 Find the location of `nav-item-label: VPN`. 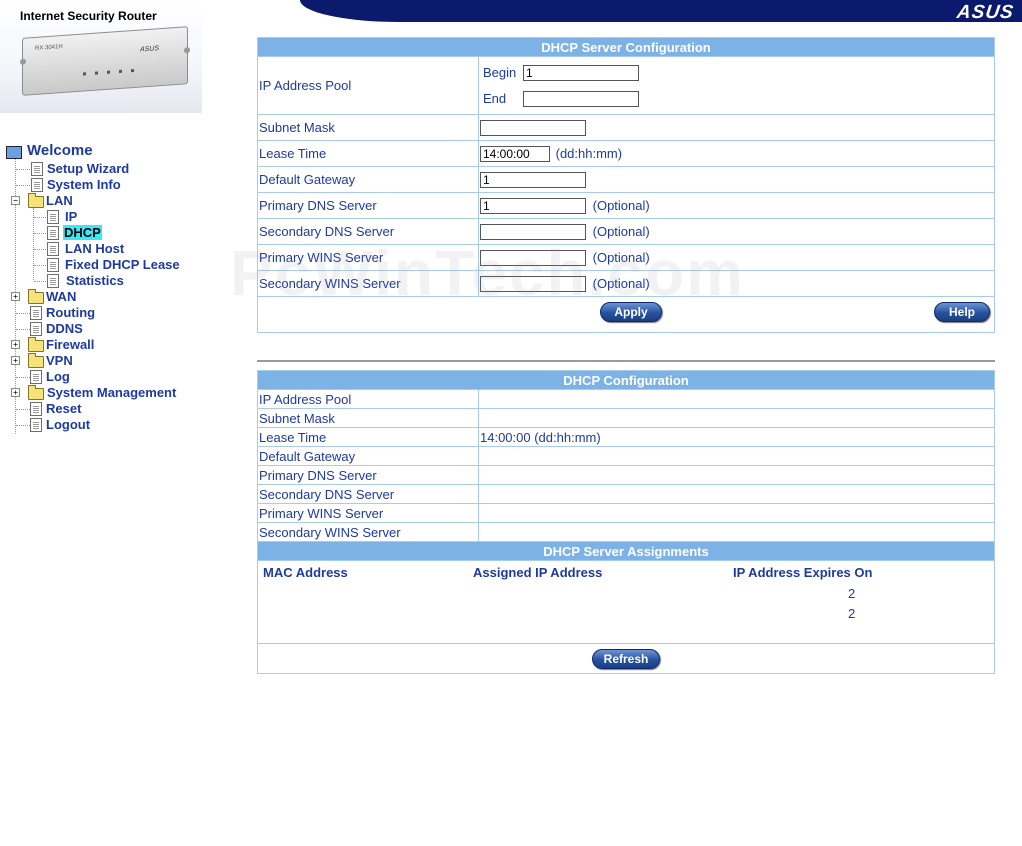

nav-item-label: VPN is located at coordinates (59, 360).